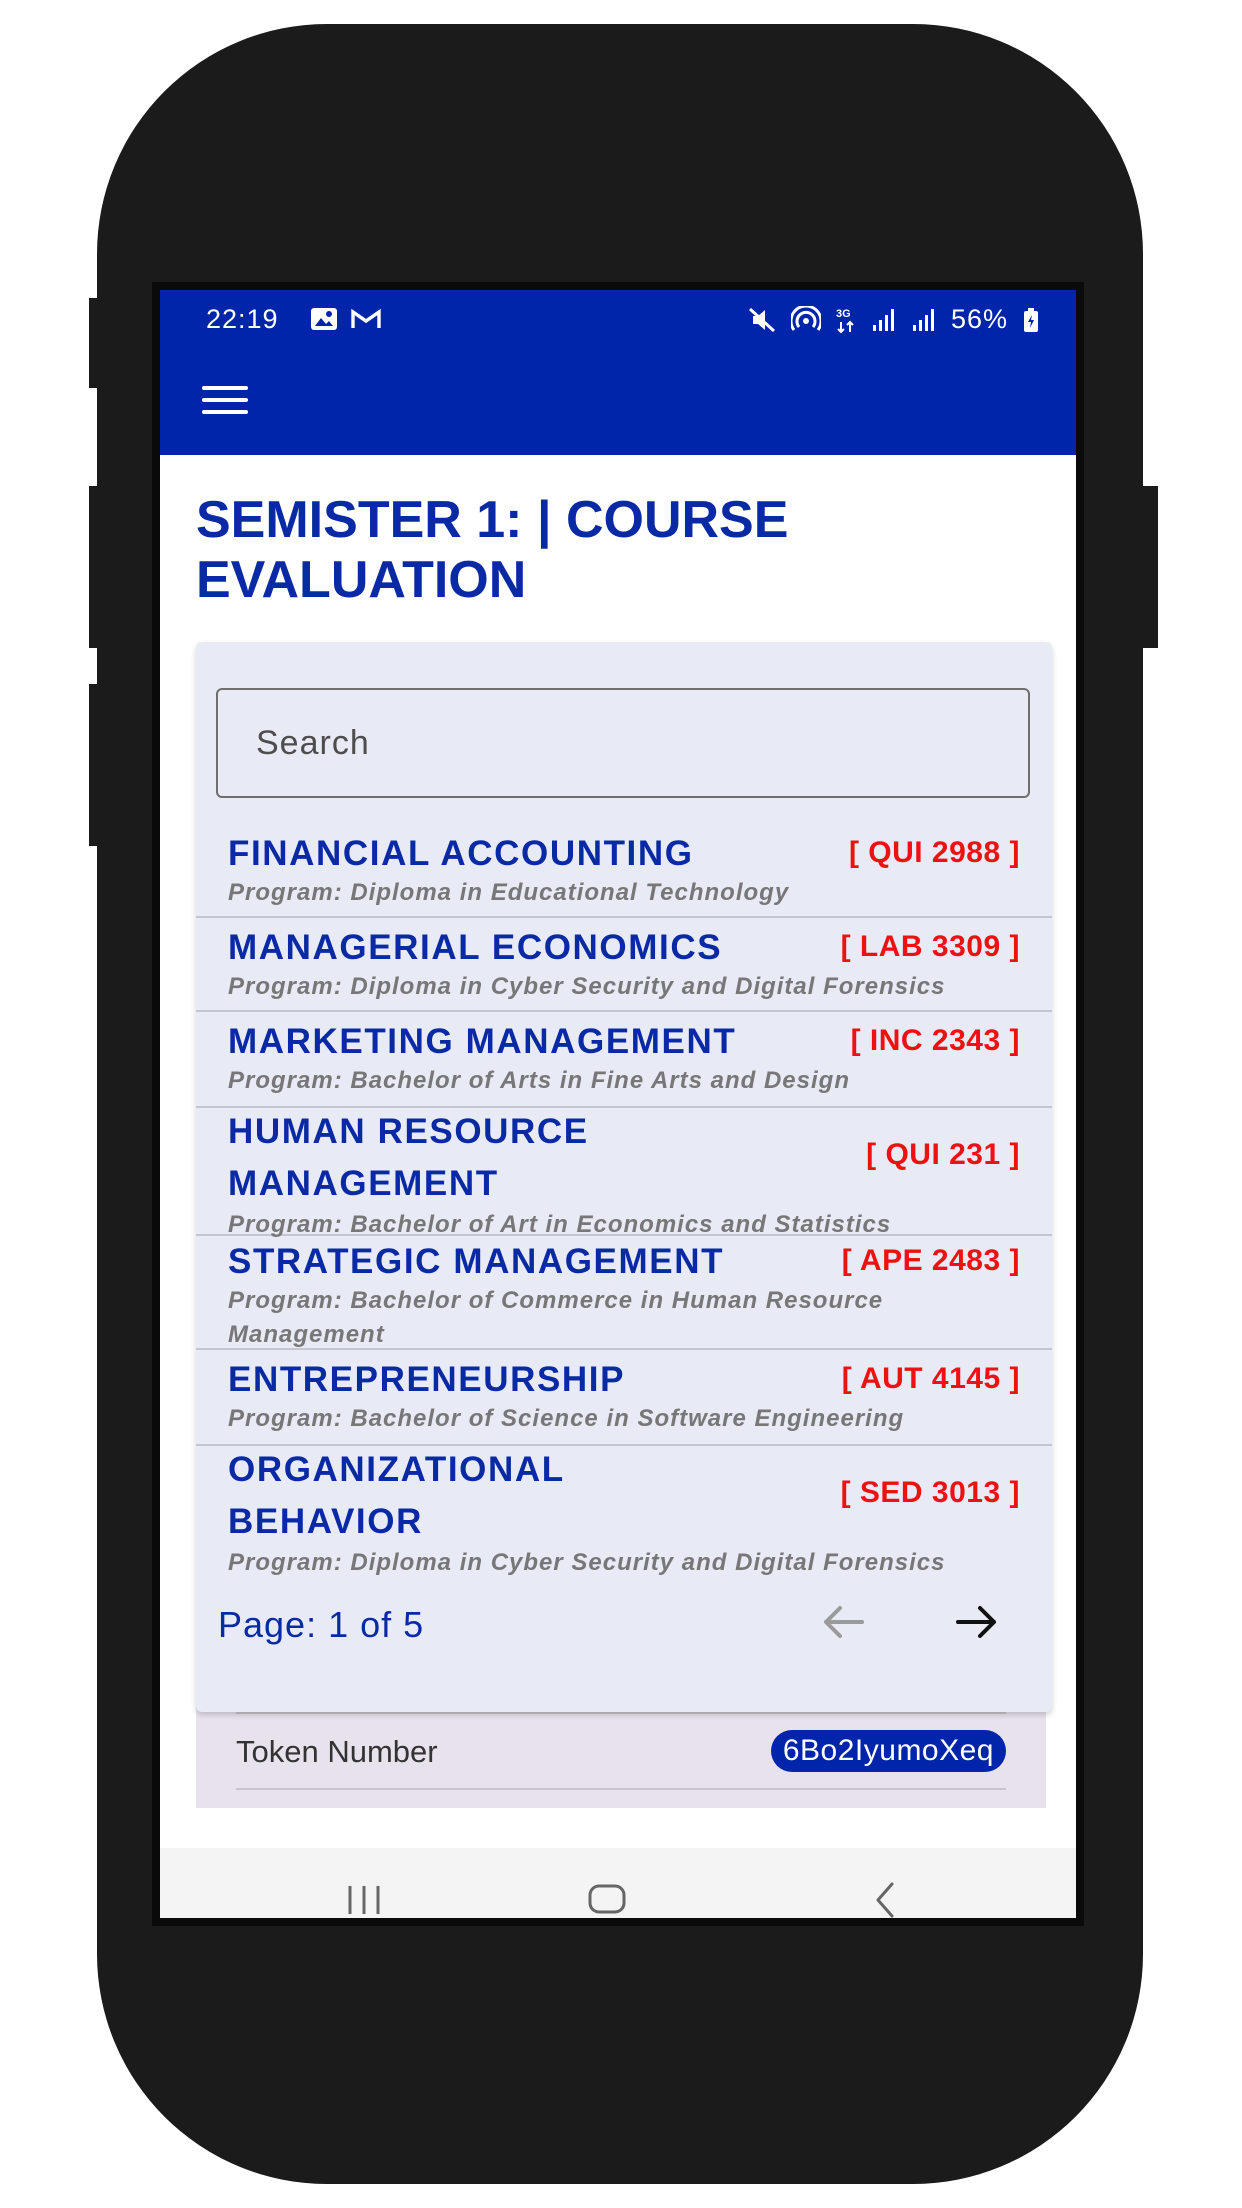 This screenshot has height=2208, width=1242. Describe the element at coordinates (396, 1495) in the screenshot. I see `course-name: ORGANIZATIONAL BEHAVIOR` at that location.